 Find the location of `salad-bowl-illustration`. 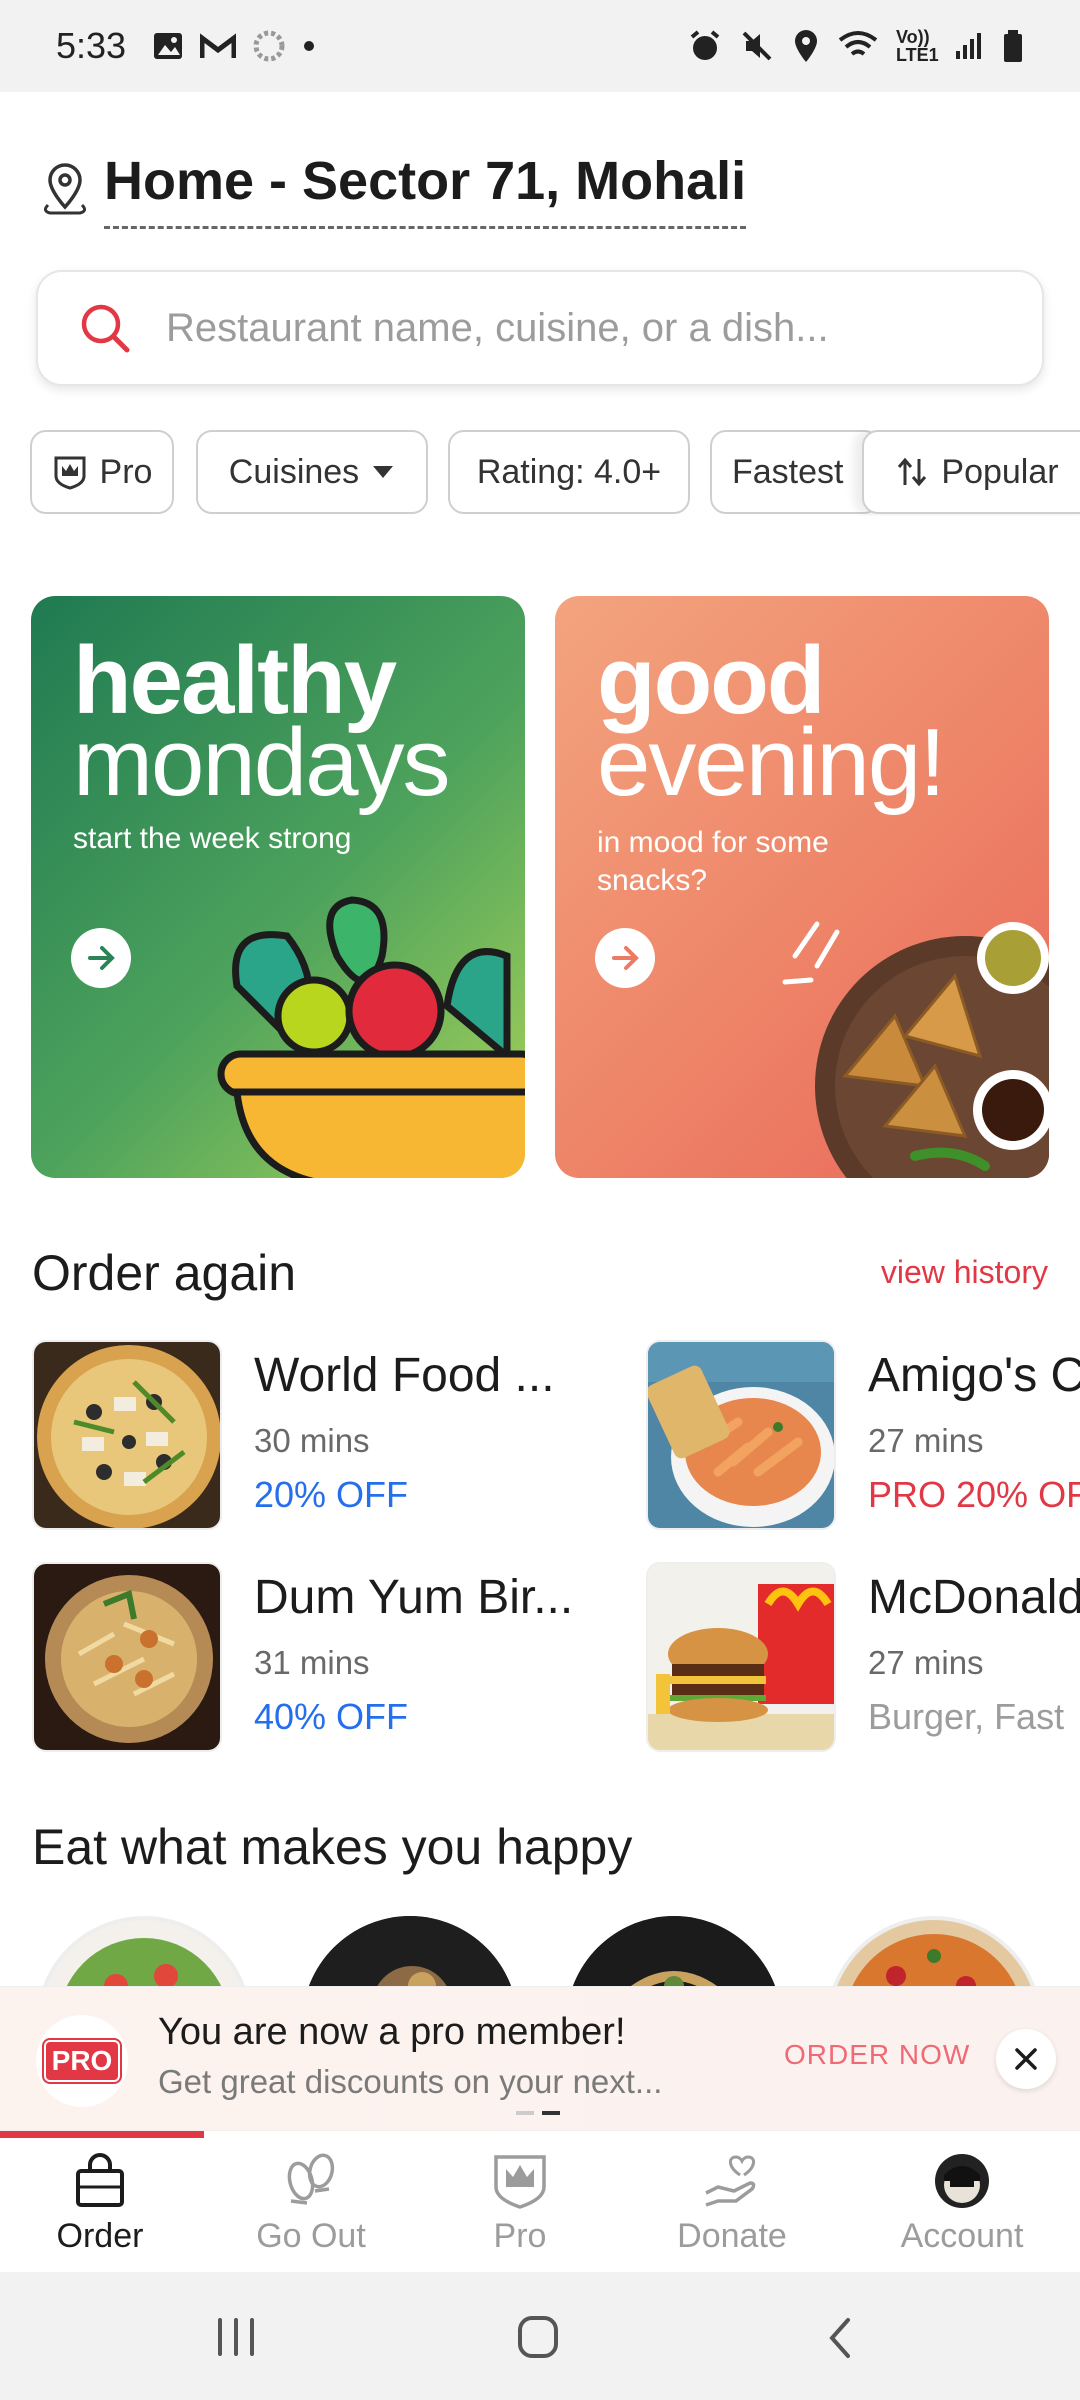

salad-bowl-illustration is located at coordinates (371, 1037).